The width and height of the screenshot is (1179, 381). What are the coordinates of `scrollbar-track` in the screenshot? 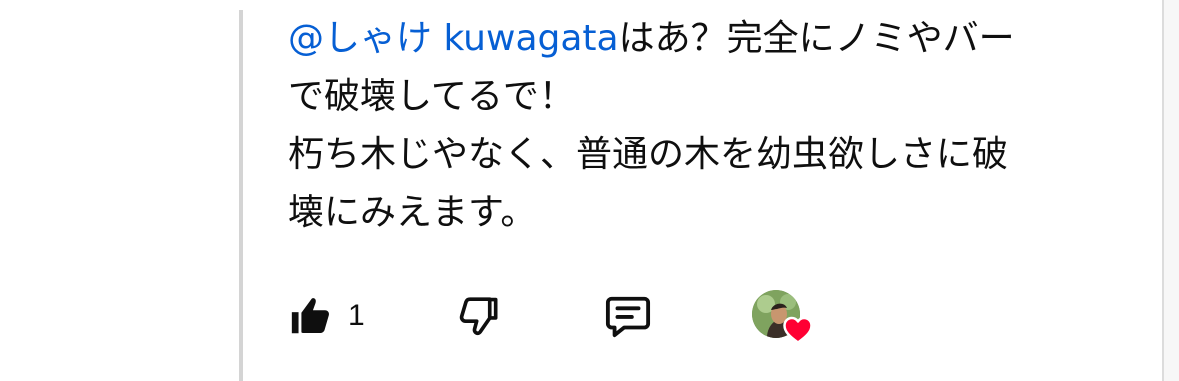 It's located at (1170, 190).